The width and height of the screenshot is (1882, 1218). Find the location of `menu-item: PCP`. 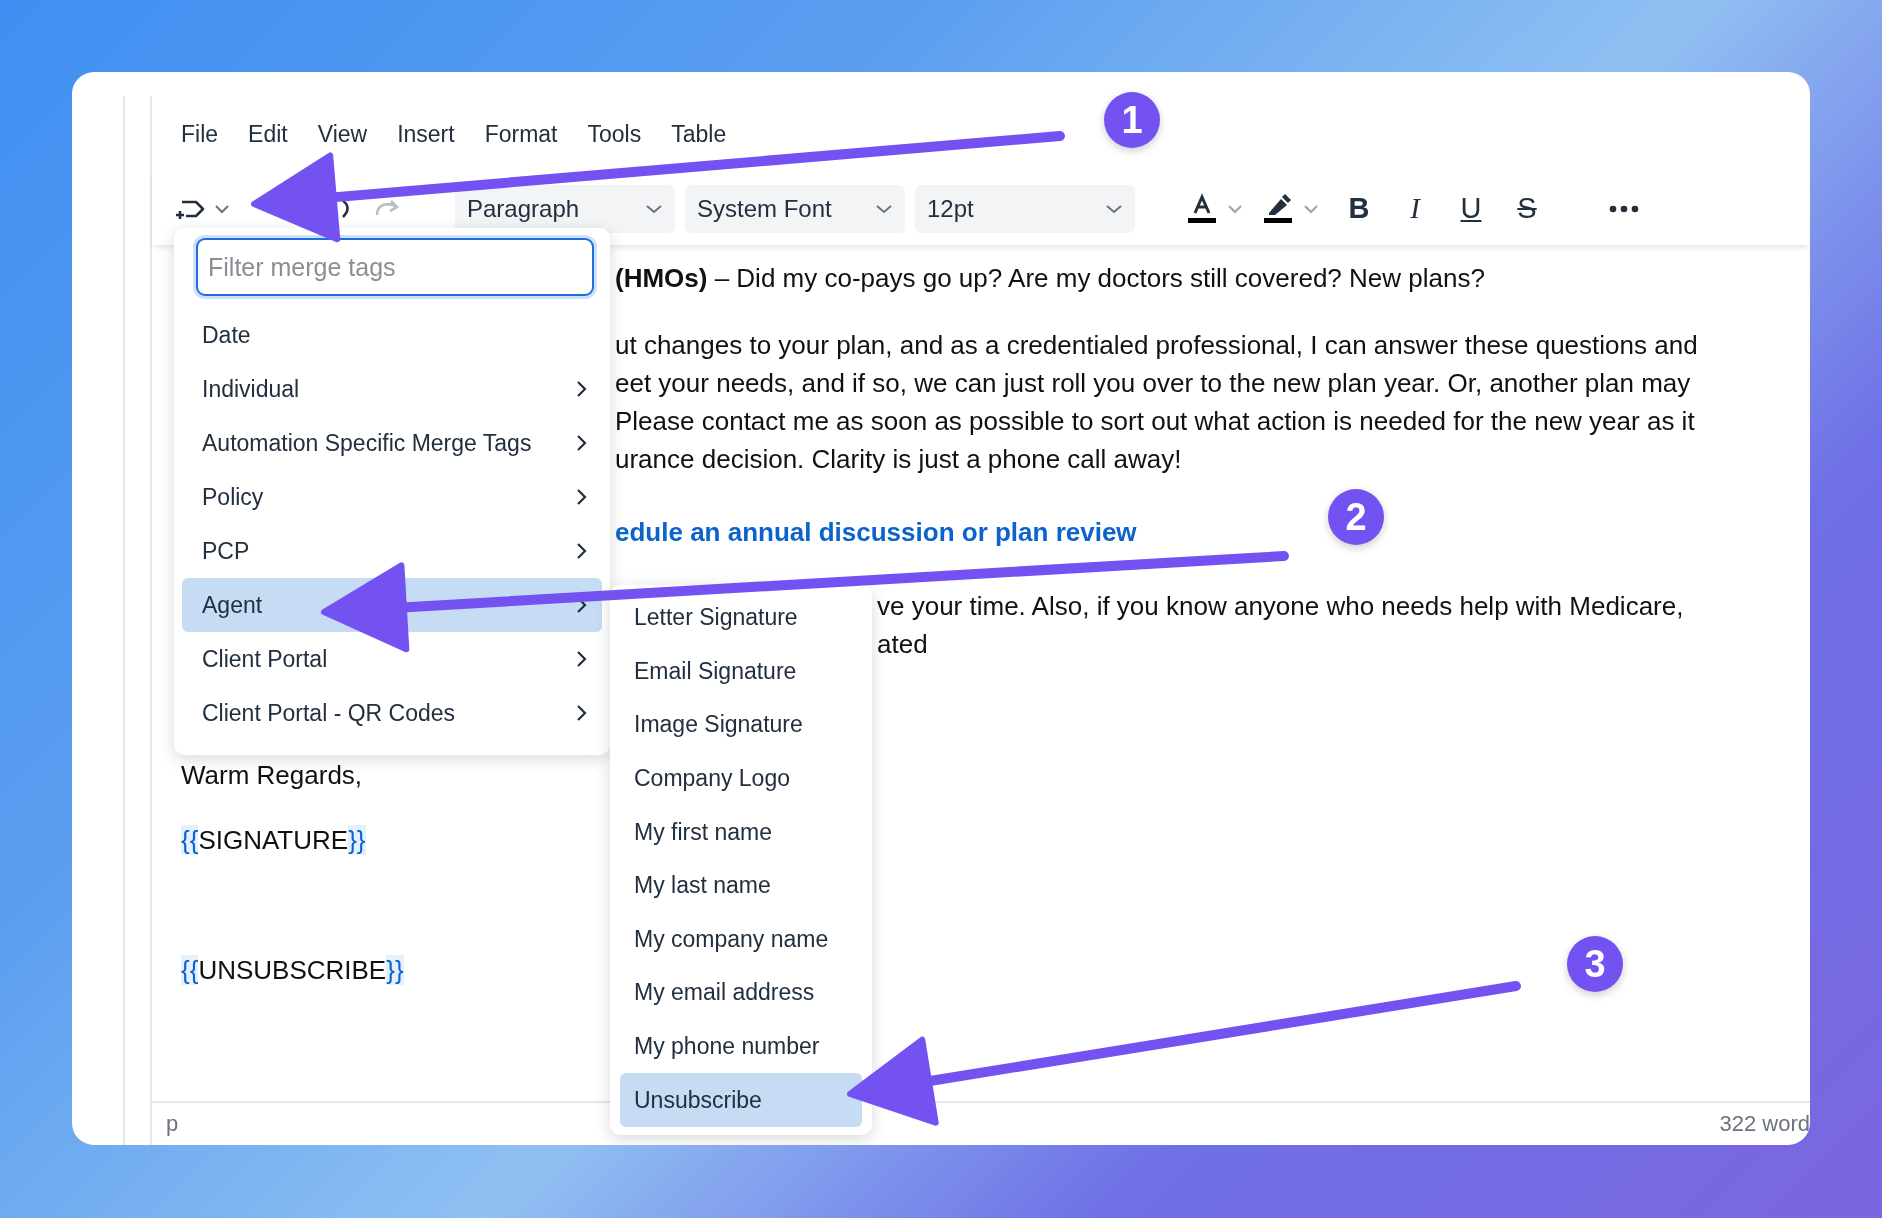

menu-item: PCP is located at coordinates (392, 551).